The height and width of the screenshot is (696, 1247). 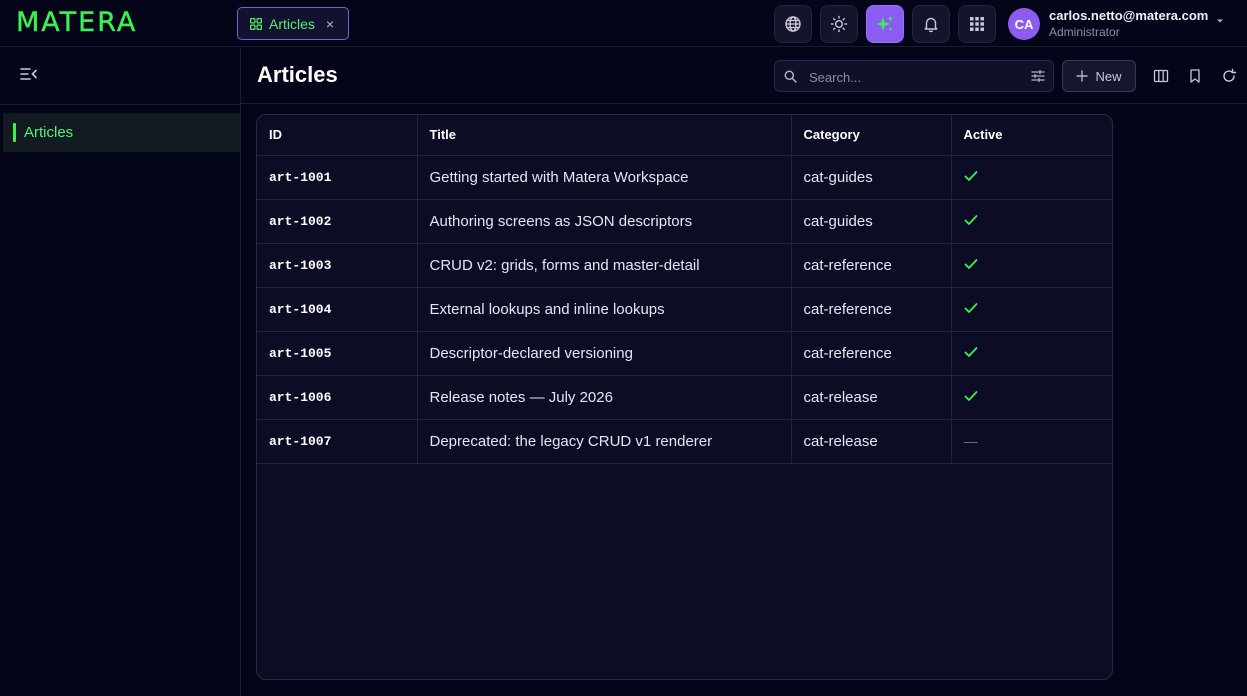 I want to click on column-header-category: Category, so click(x=871, y=135).